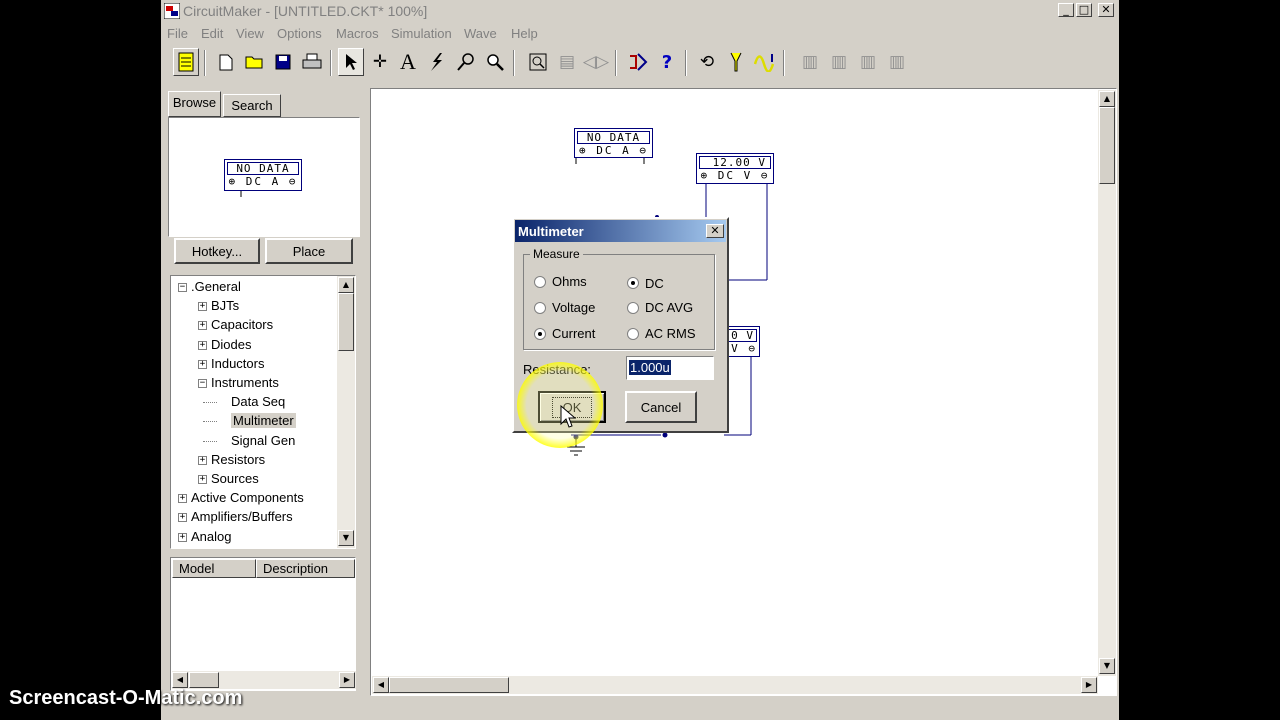 The image size is (1280, 720). Describe the element at coordinates (735, 168) in the screenshot. I see `meter-voltmeter: 12.00 V ⊕ DC V ⊖` at that location.